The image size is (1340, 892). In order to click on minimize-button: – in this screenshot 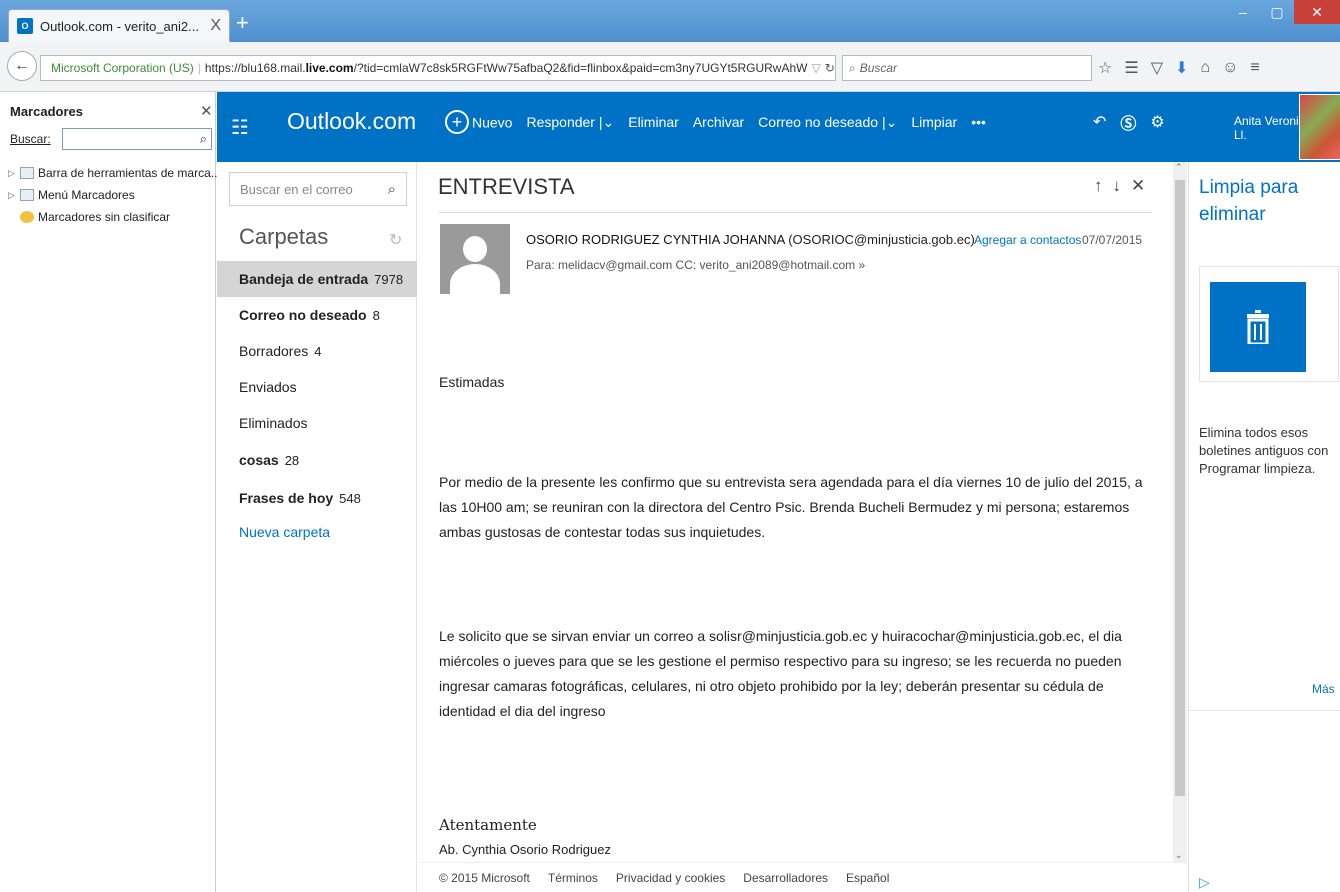, I will do `click(1243, 12)`.